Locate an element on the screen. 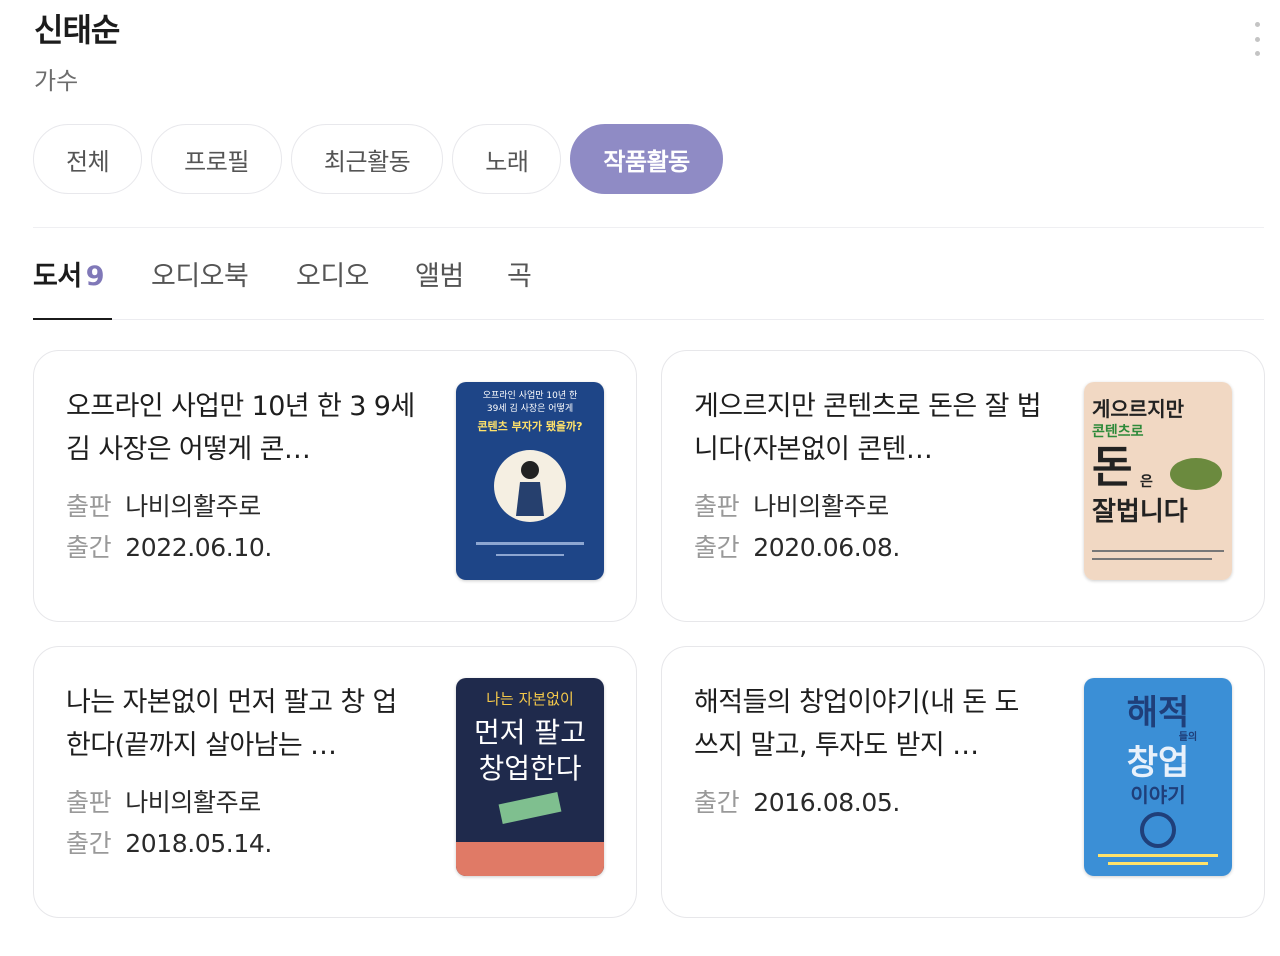 The height and width of the screenshot is (956, 1280). cover-text: 이야기 is located at coordinates (1157, 795).